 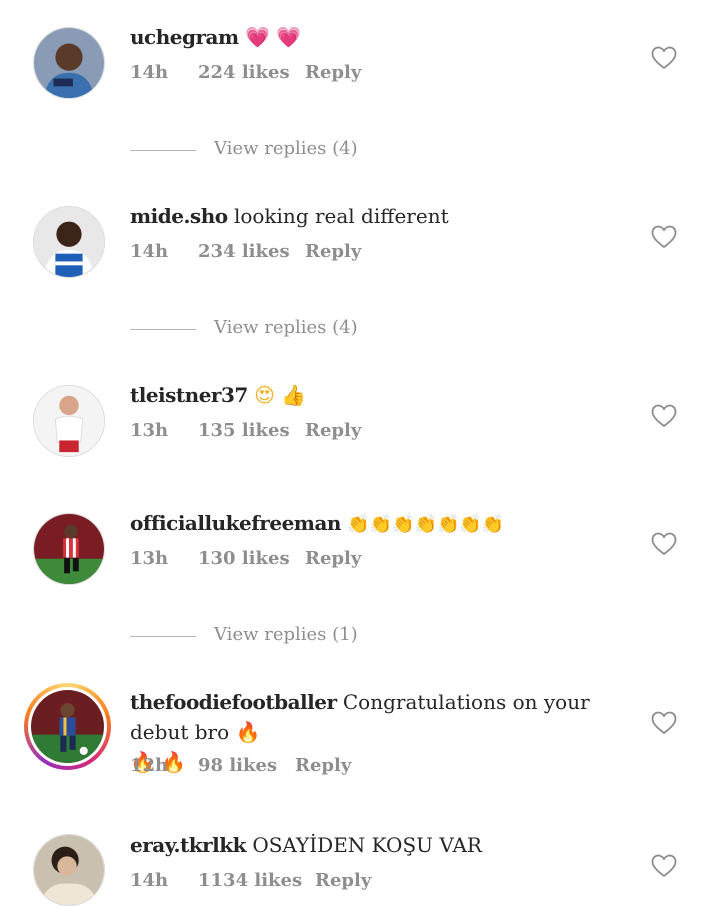 What do you see at coordinates (179, 216) in the screenshot?
I see `username: mide.sho` at bounding box center [179, 216].